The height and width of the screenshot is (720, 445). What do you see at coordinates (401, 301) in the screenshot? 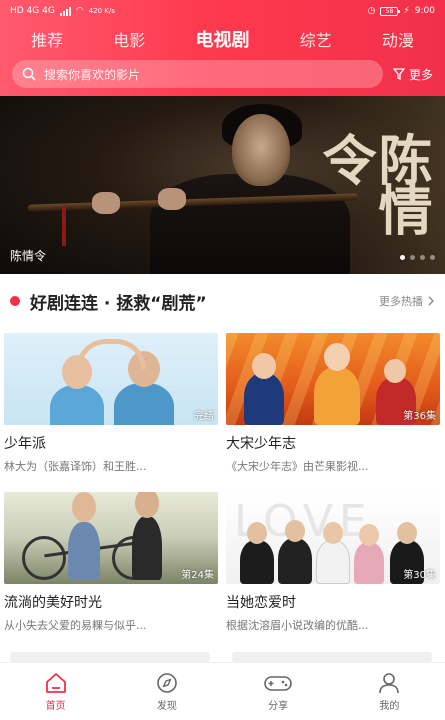
I see `more-hot-label: 更多热播` at bounding box center [401, 301].